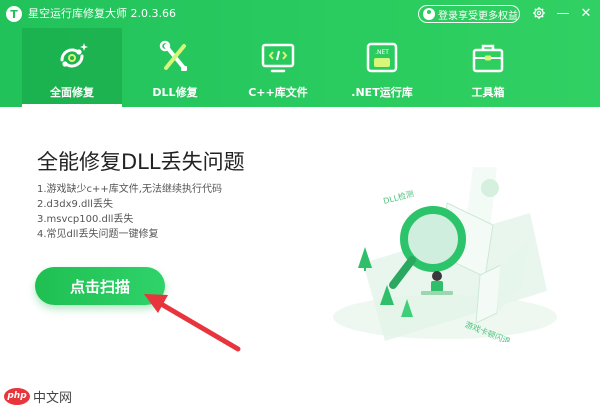  I want to click on toolbox-icon, so click(488, 58).